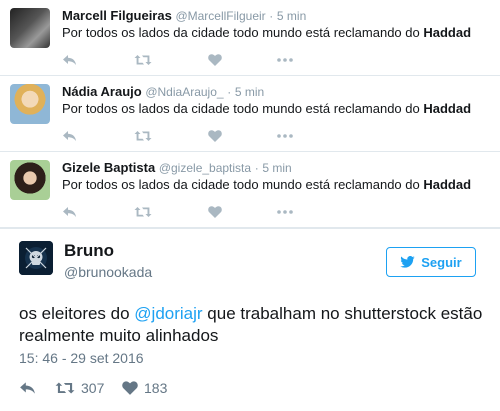  What do you see at coordinates (441, 262) in the screenshot?
I see `follow-label: Seguir` at bounding box center [441, 262].